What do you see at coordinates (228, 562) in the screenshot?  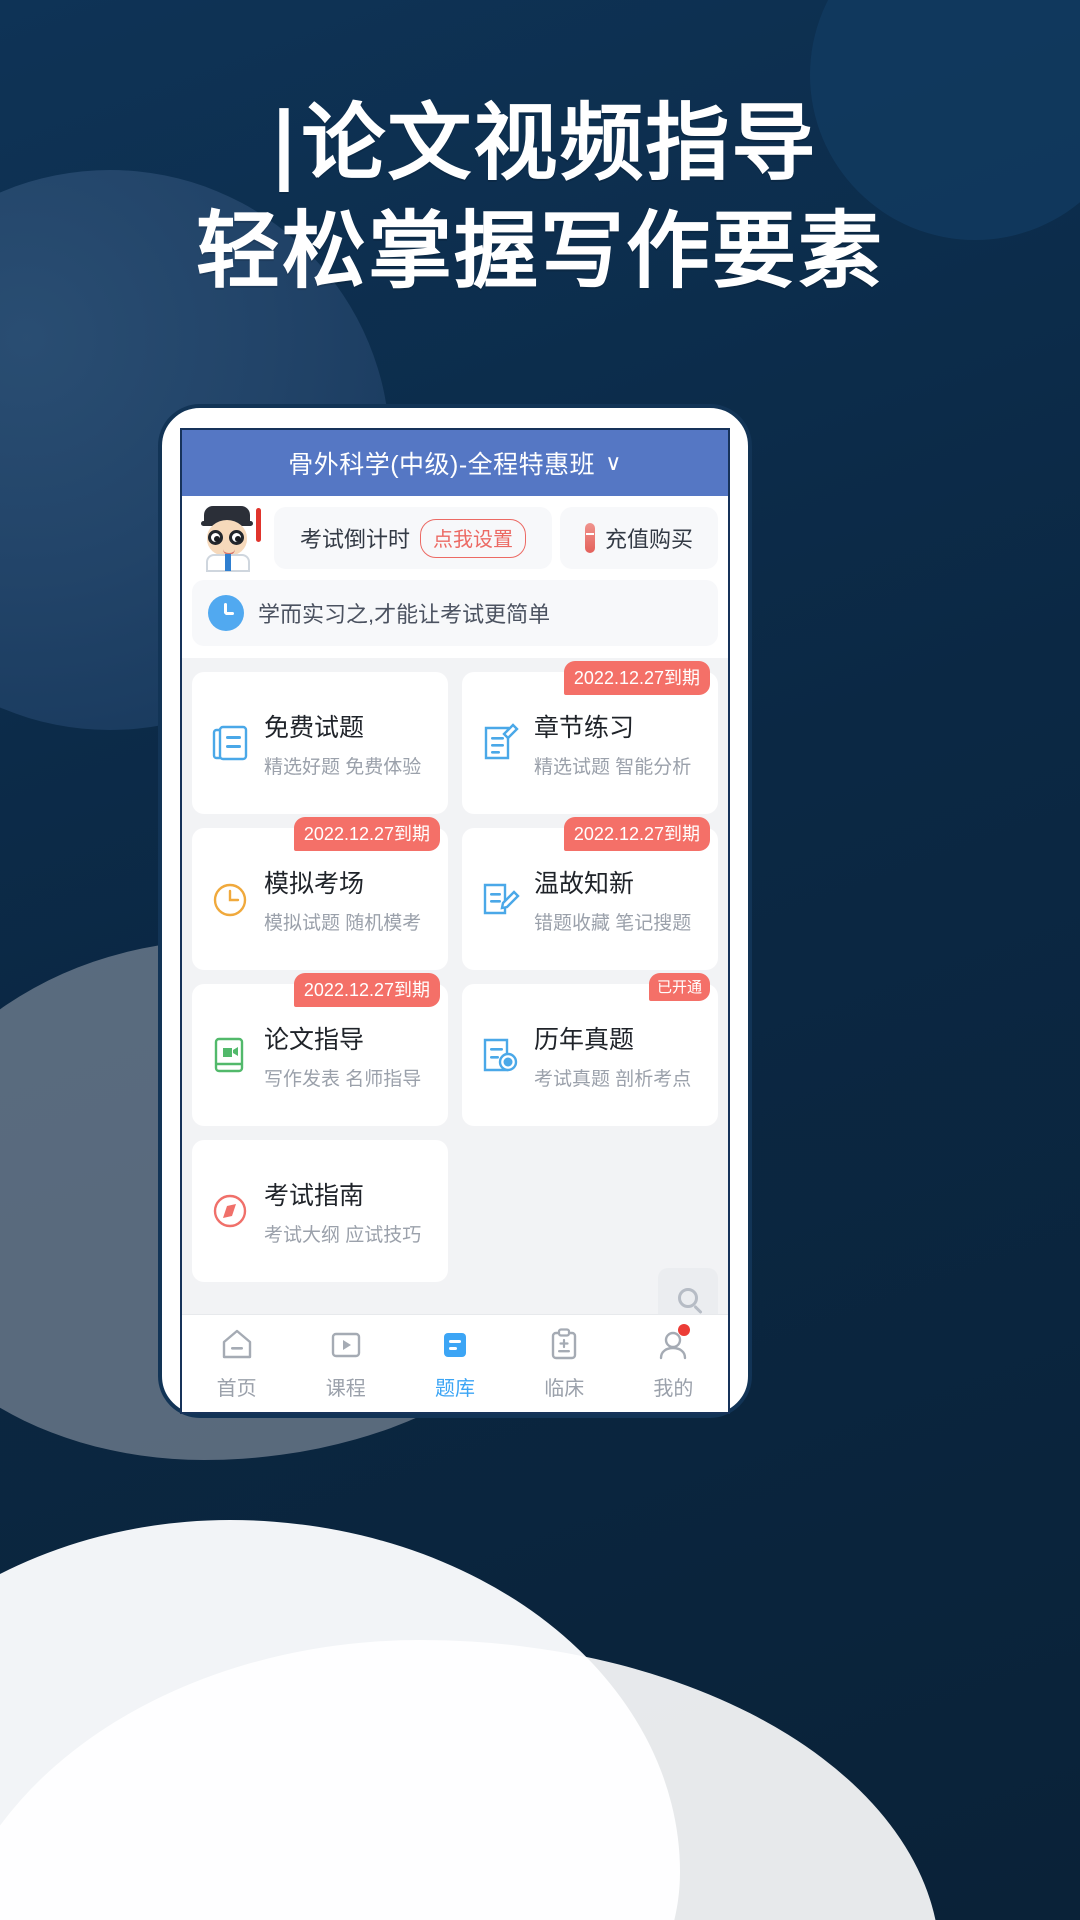 I see `avatar-tie` at bounding box center [228, 562].